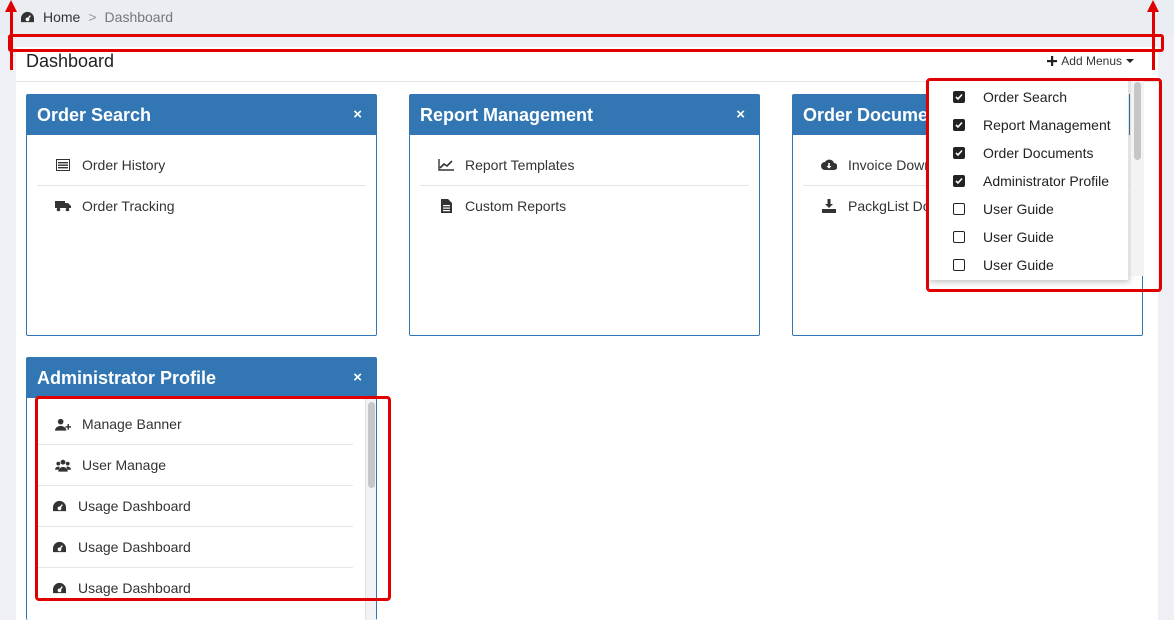 The width and height of the screenshot is (1174, 620). I want to click on download-icon, so click(829, 206).